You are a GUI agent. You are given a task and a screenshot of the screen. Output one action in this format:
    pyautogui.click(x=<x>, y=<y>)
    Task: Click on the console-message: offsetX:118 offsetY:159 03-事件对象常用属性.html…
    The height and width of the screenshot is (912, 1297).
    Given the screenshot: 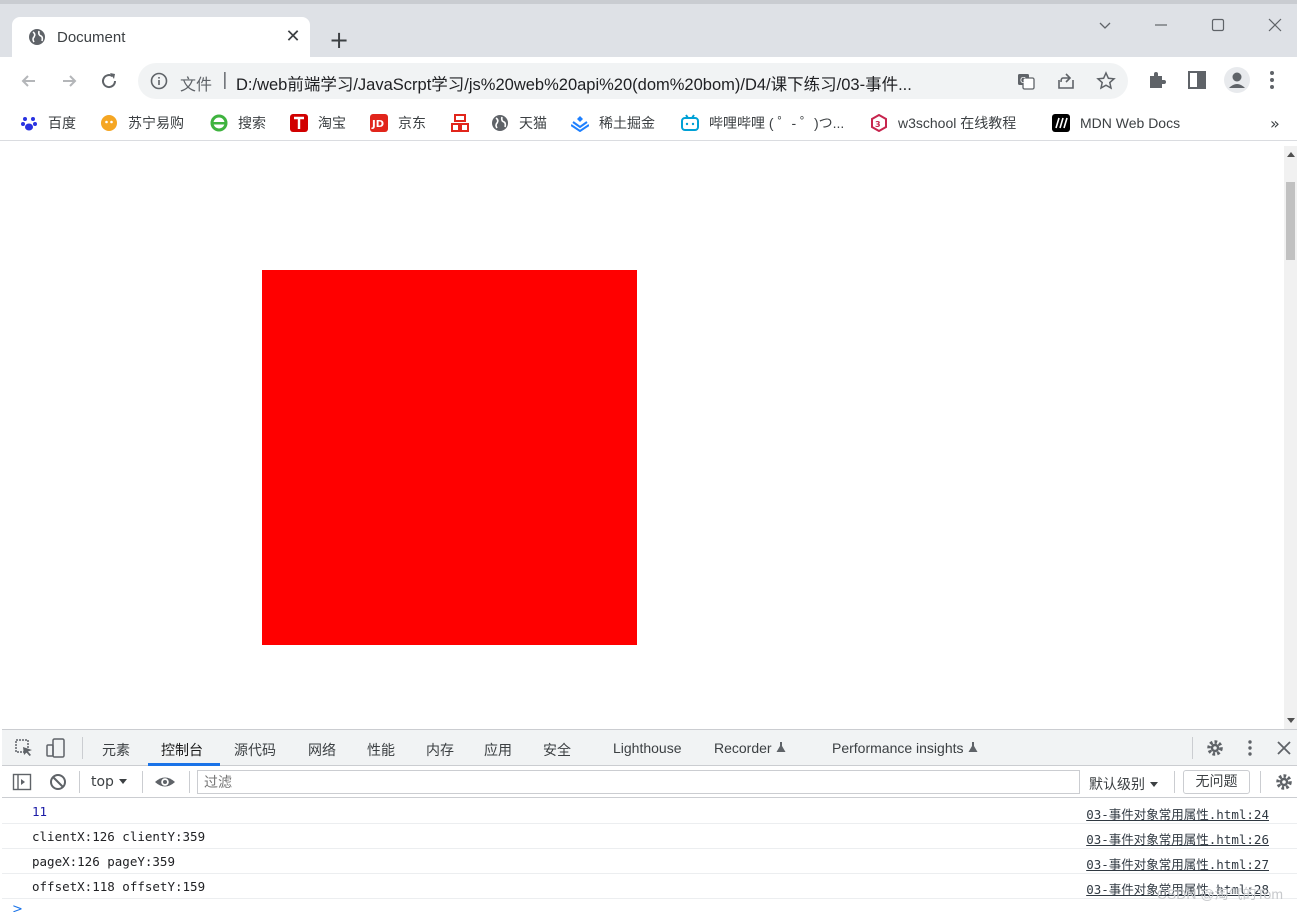 What is the action you would take?
    pyautogui.click(x=649, y=886)
    